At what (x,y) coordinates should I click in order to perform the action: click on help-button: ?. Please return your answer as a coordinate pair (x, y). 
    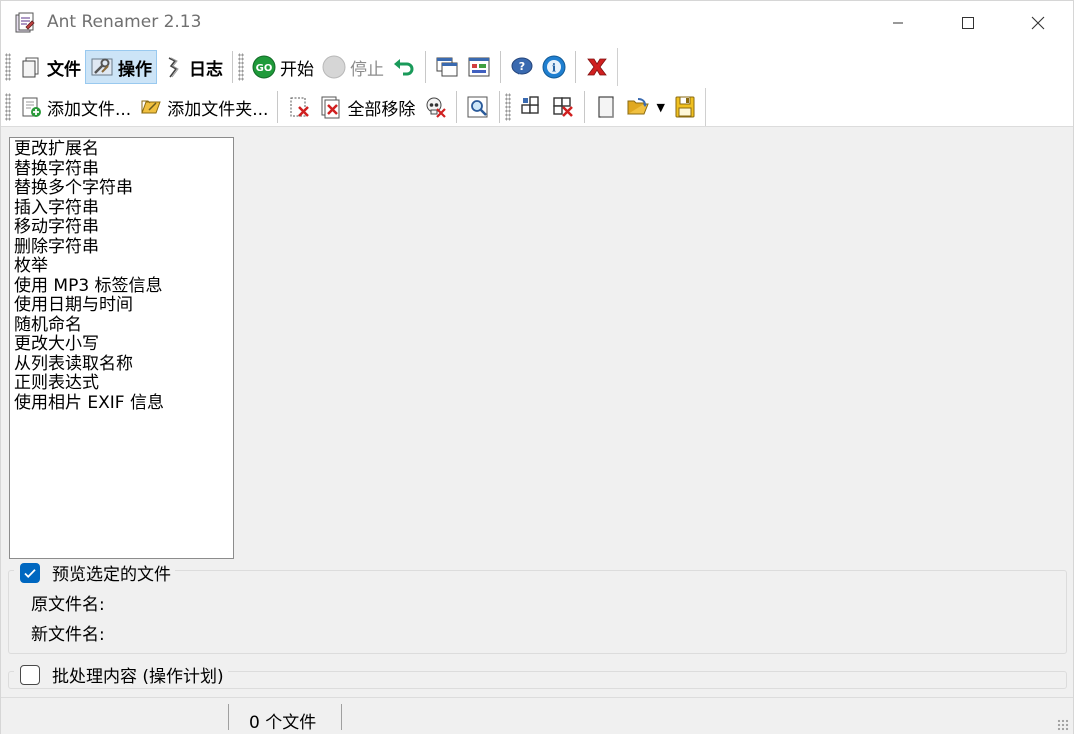
    Looking at the image, I should click on (522, 67).